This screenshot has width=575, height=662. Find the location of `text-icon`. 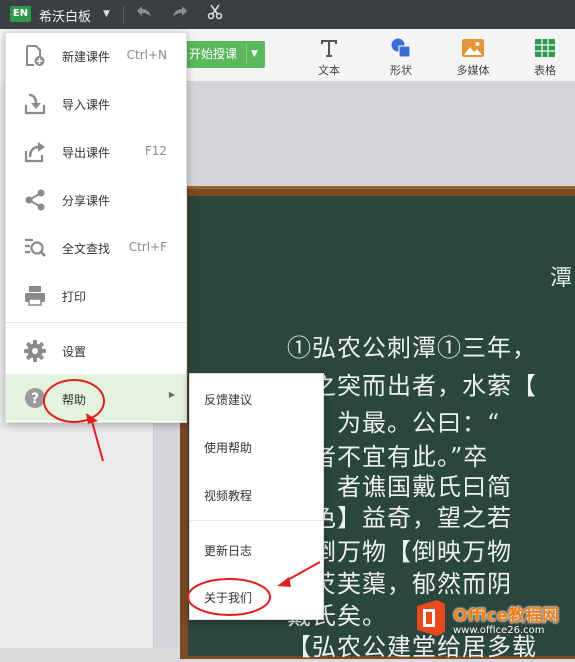

text-icon is located at coordinates (329, 48).